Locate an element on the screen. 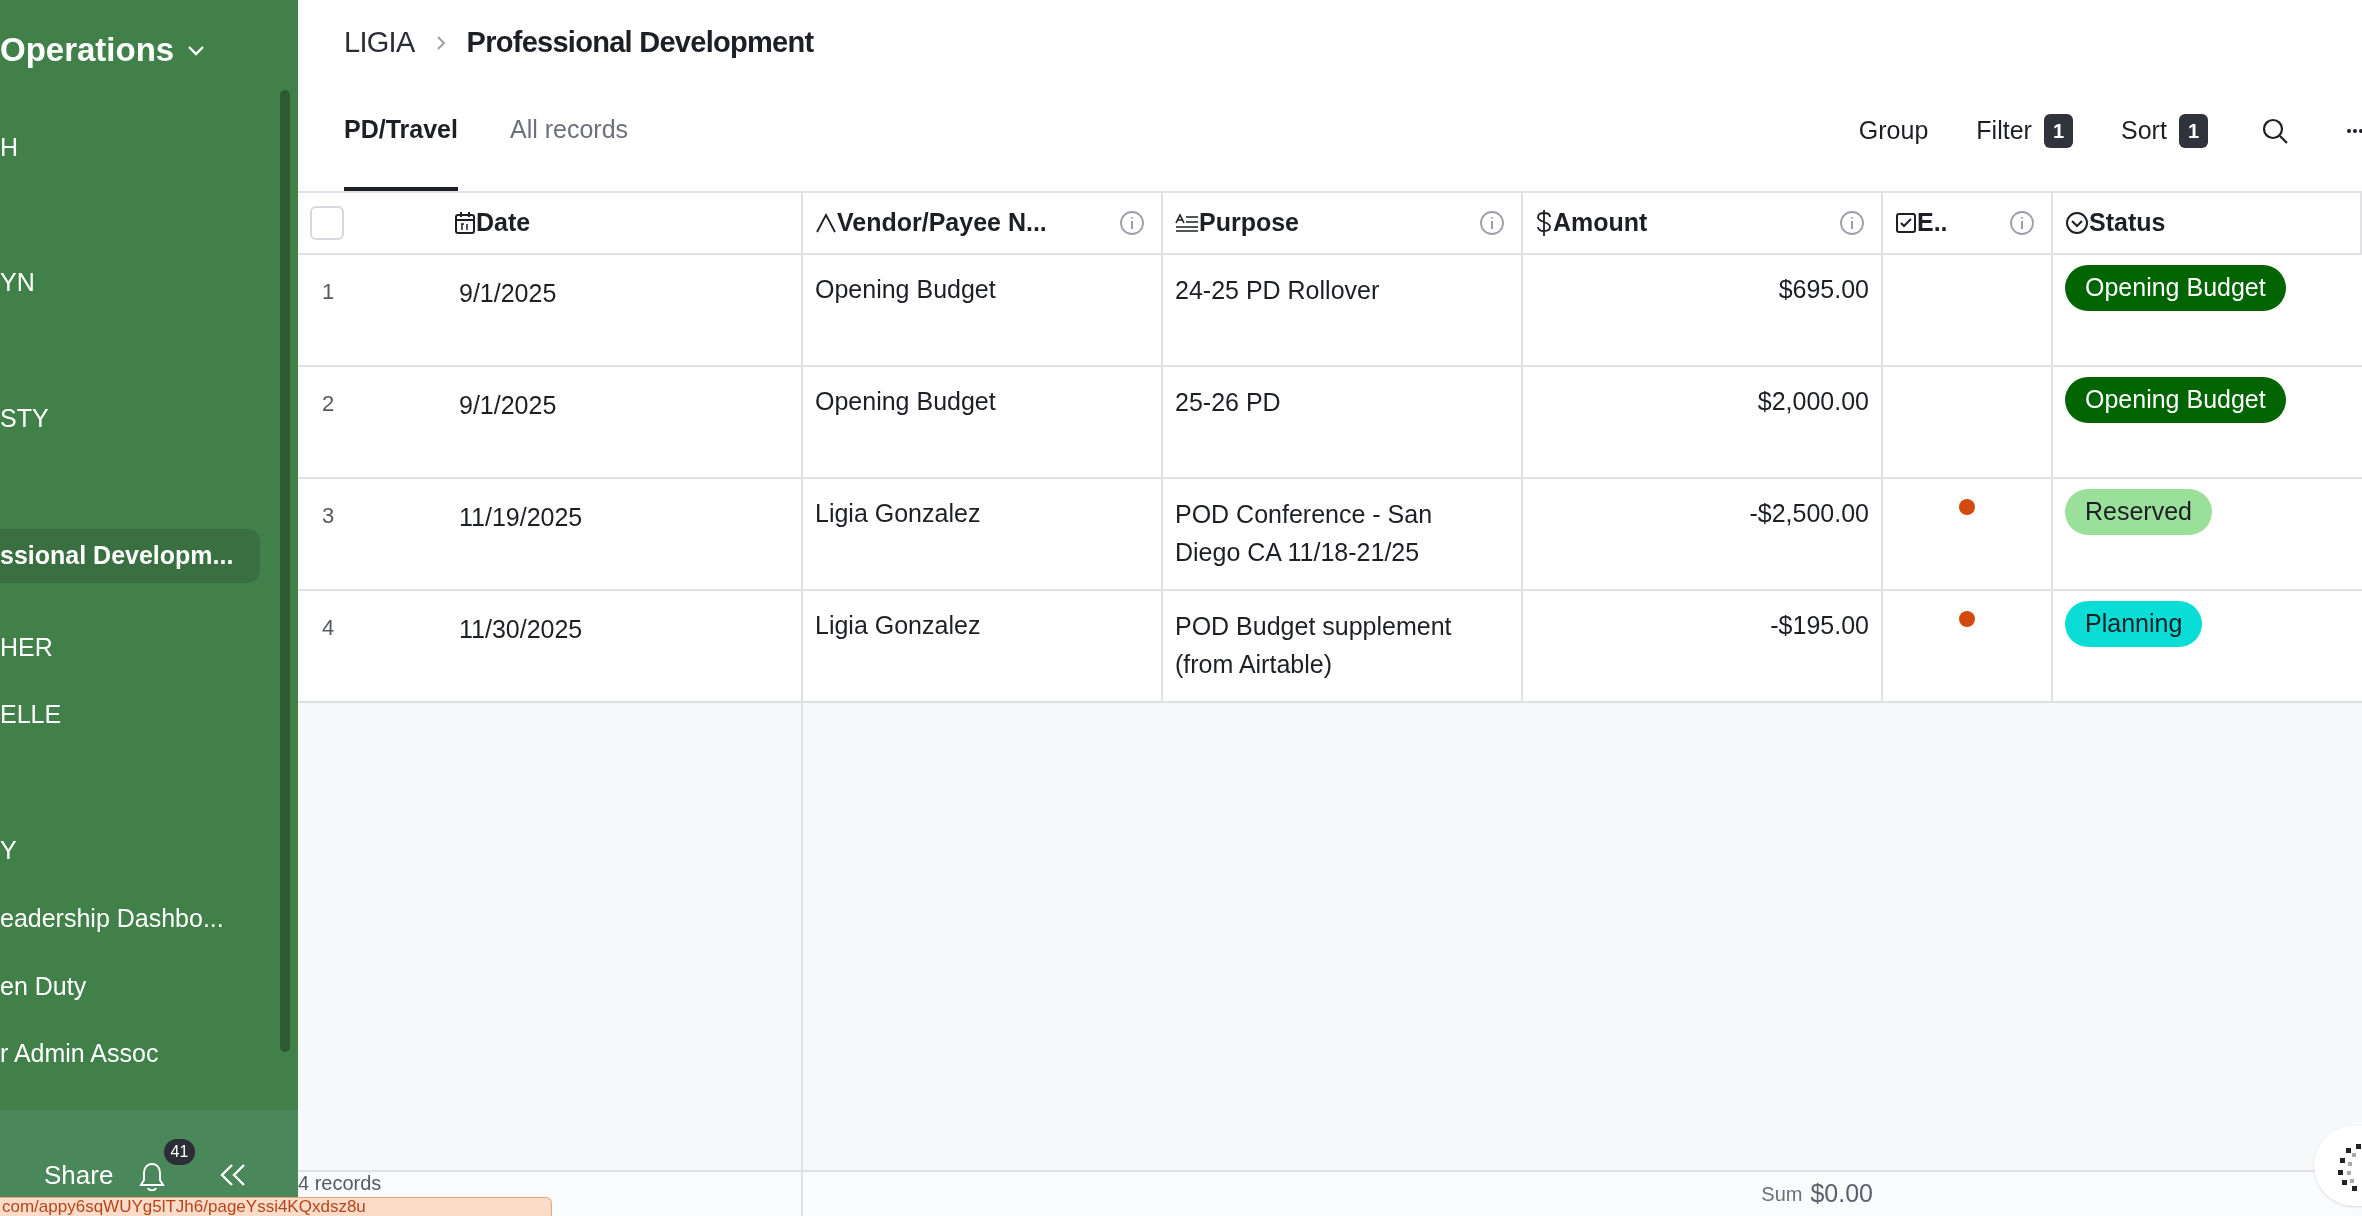  chevron-down-icon is located at coordinates (196, 50).